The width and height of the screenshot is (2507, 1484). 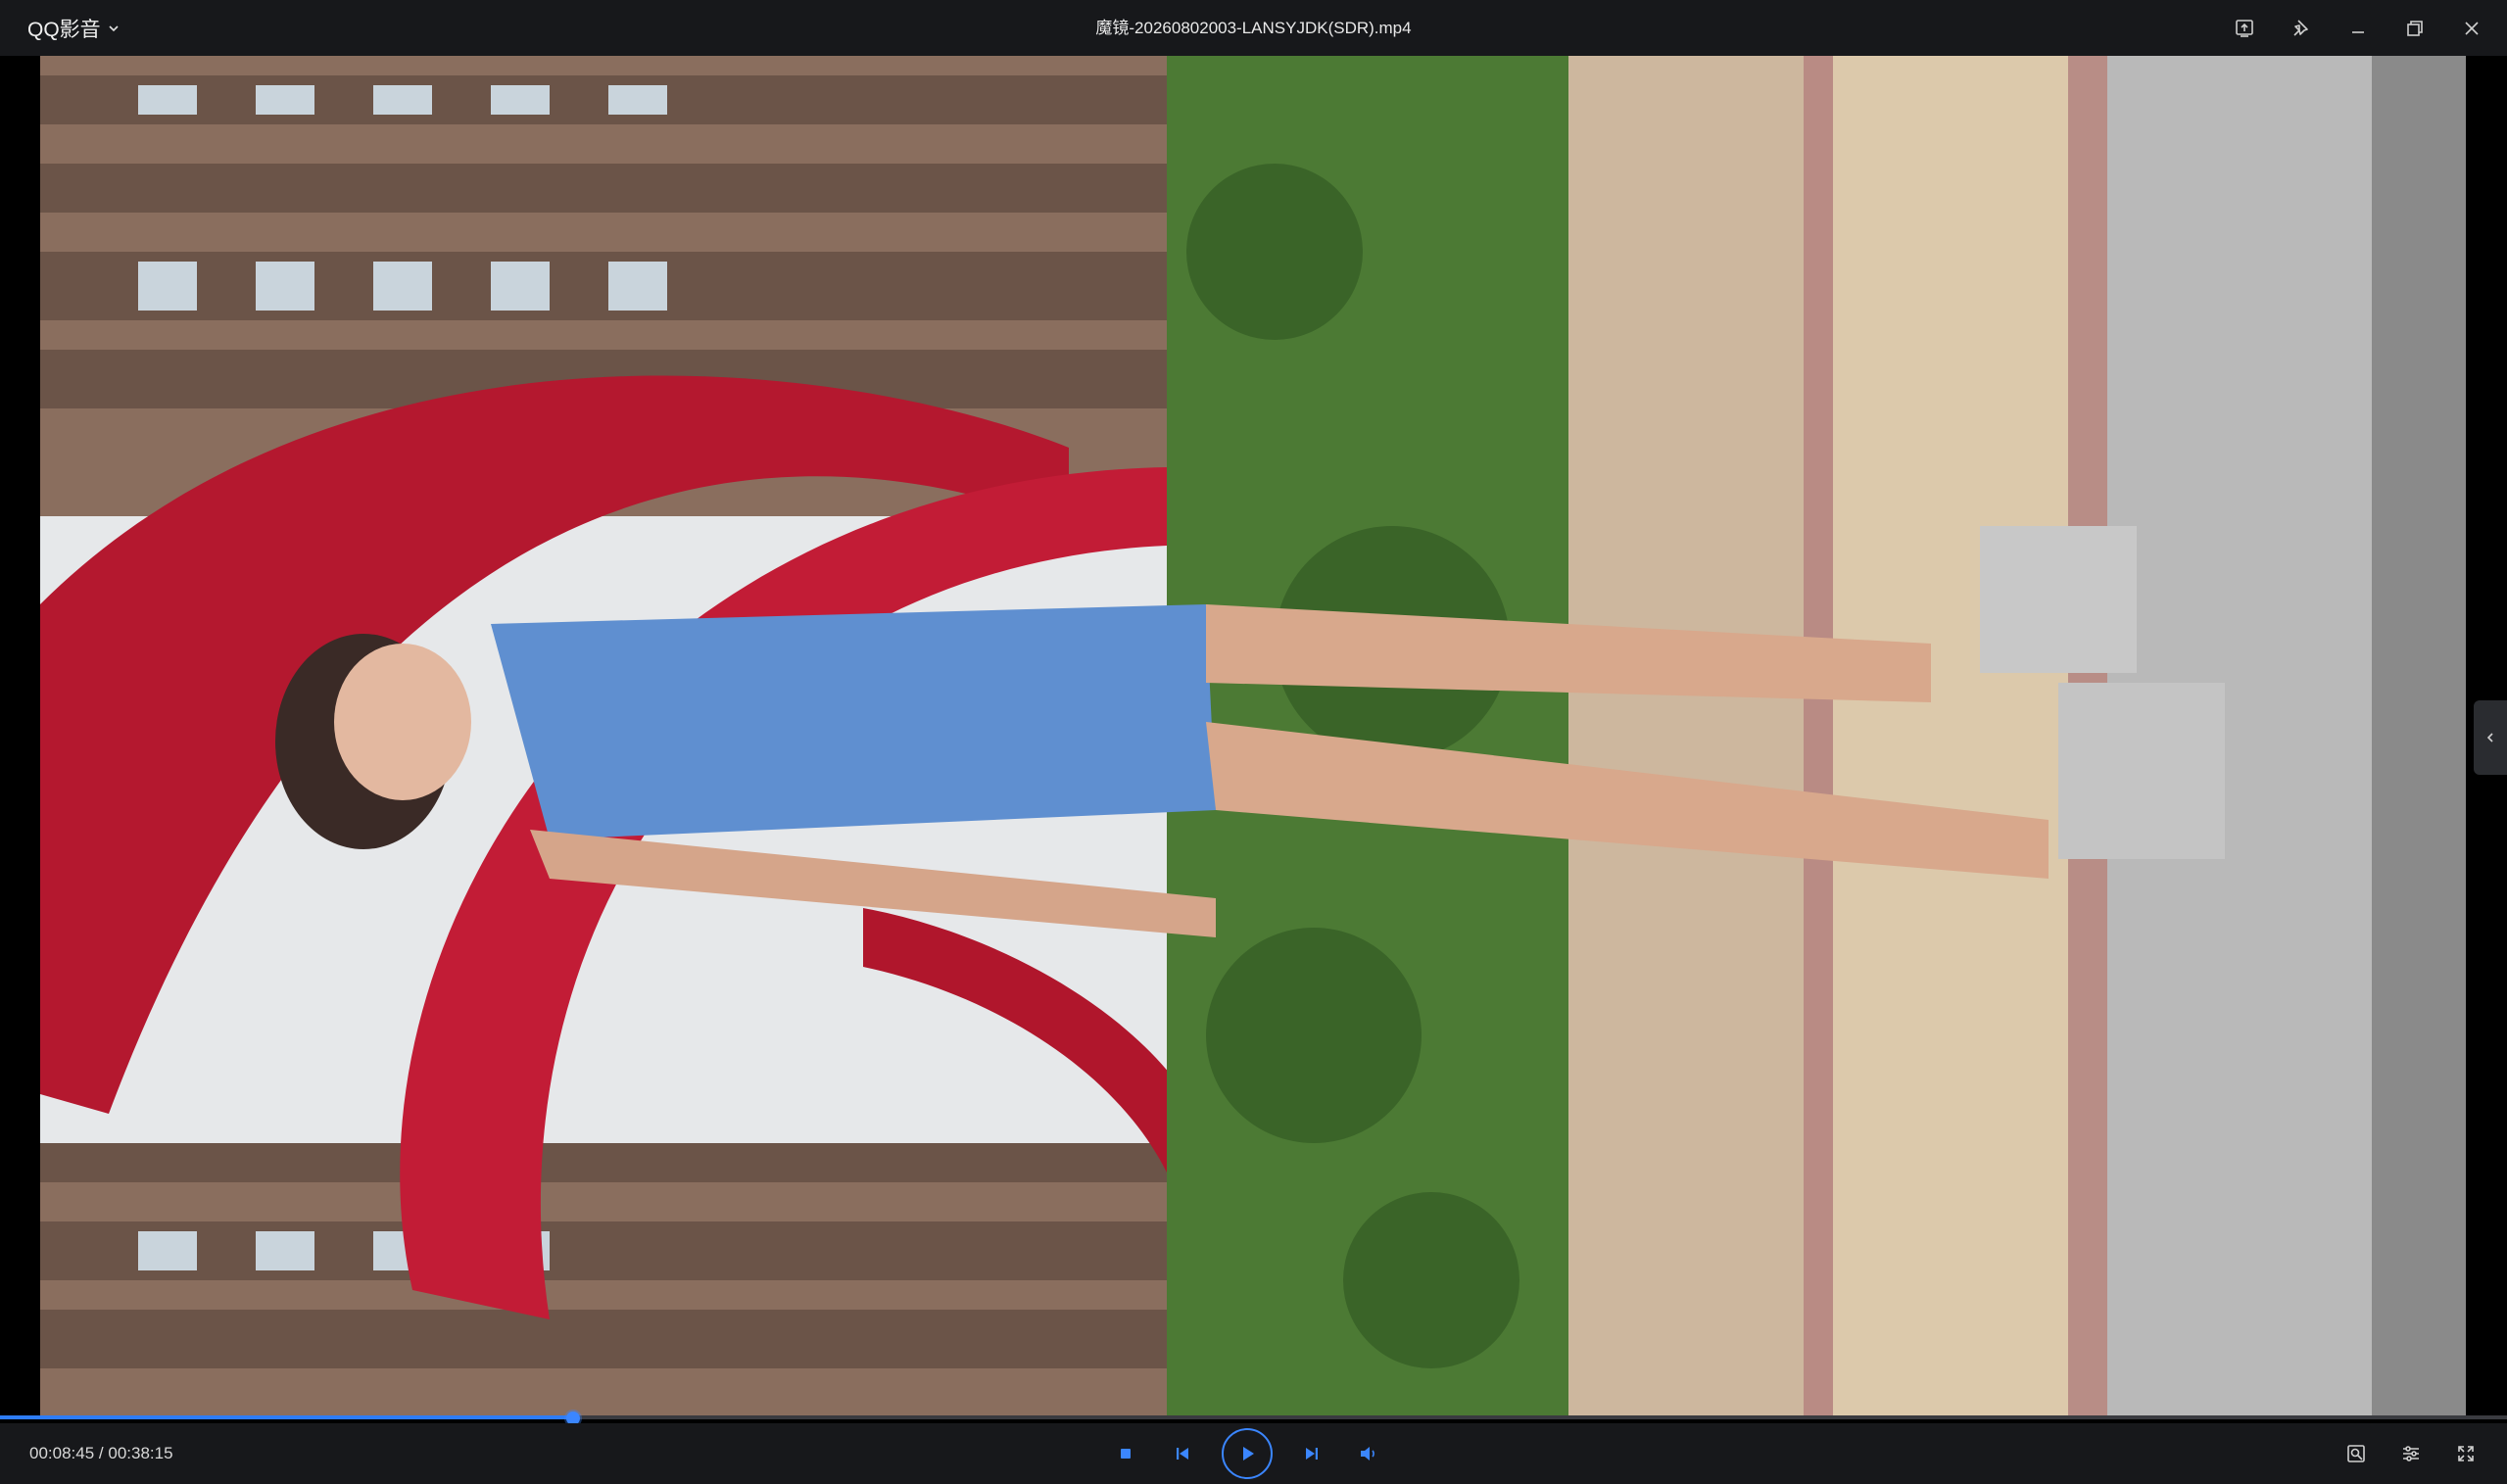 I want to click on next-button, so click(x=1312, y=1453).